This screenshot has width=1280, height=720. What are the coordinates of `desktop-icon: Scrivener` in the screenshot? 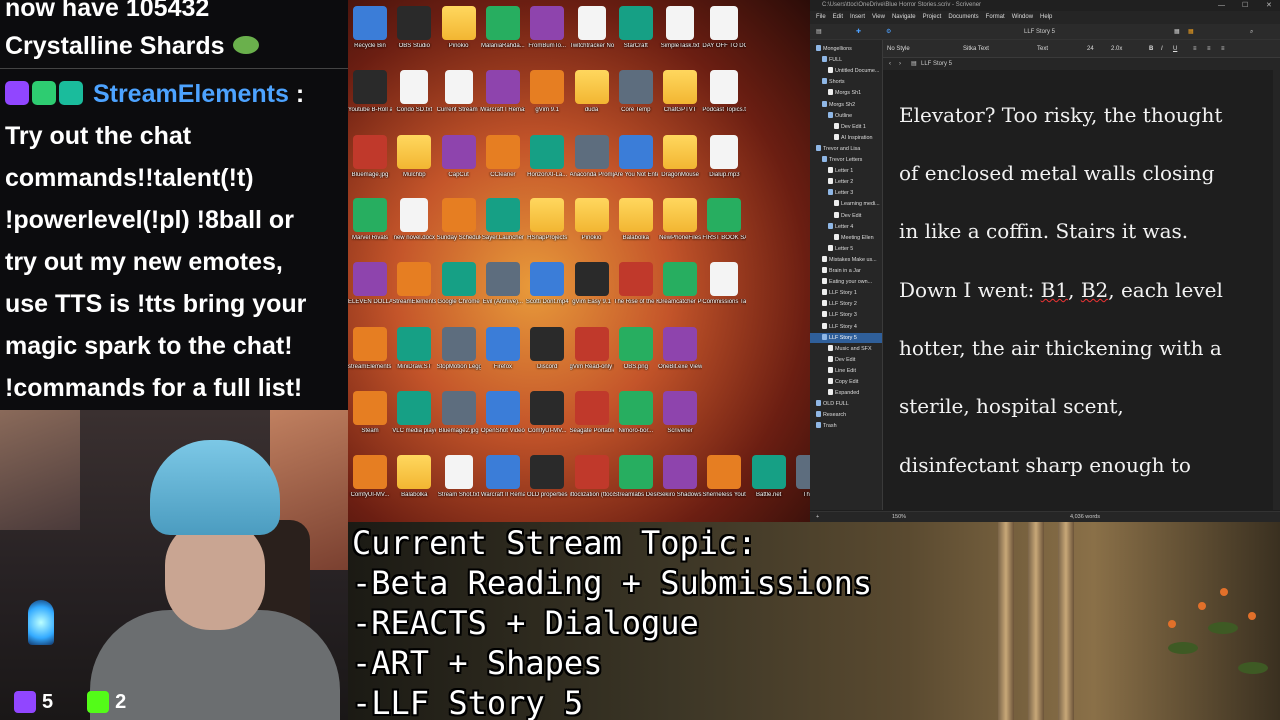 It's located at (680, 413).